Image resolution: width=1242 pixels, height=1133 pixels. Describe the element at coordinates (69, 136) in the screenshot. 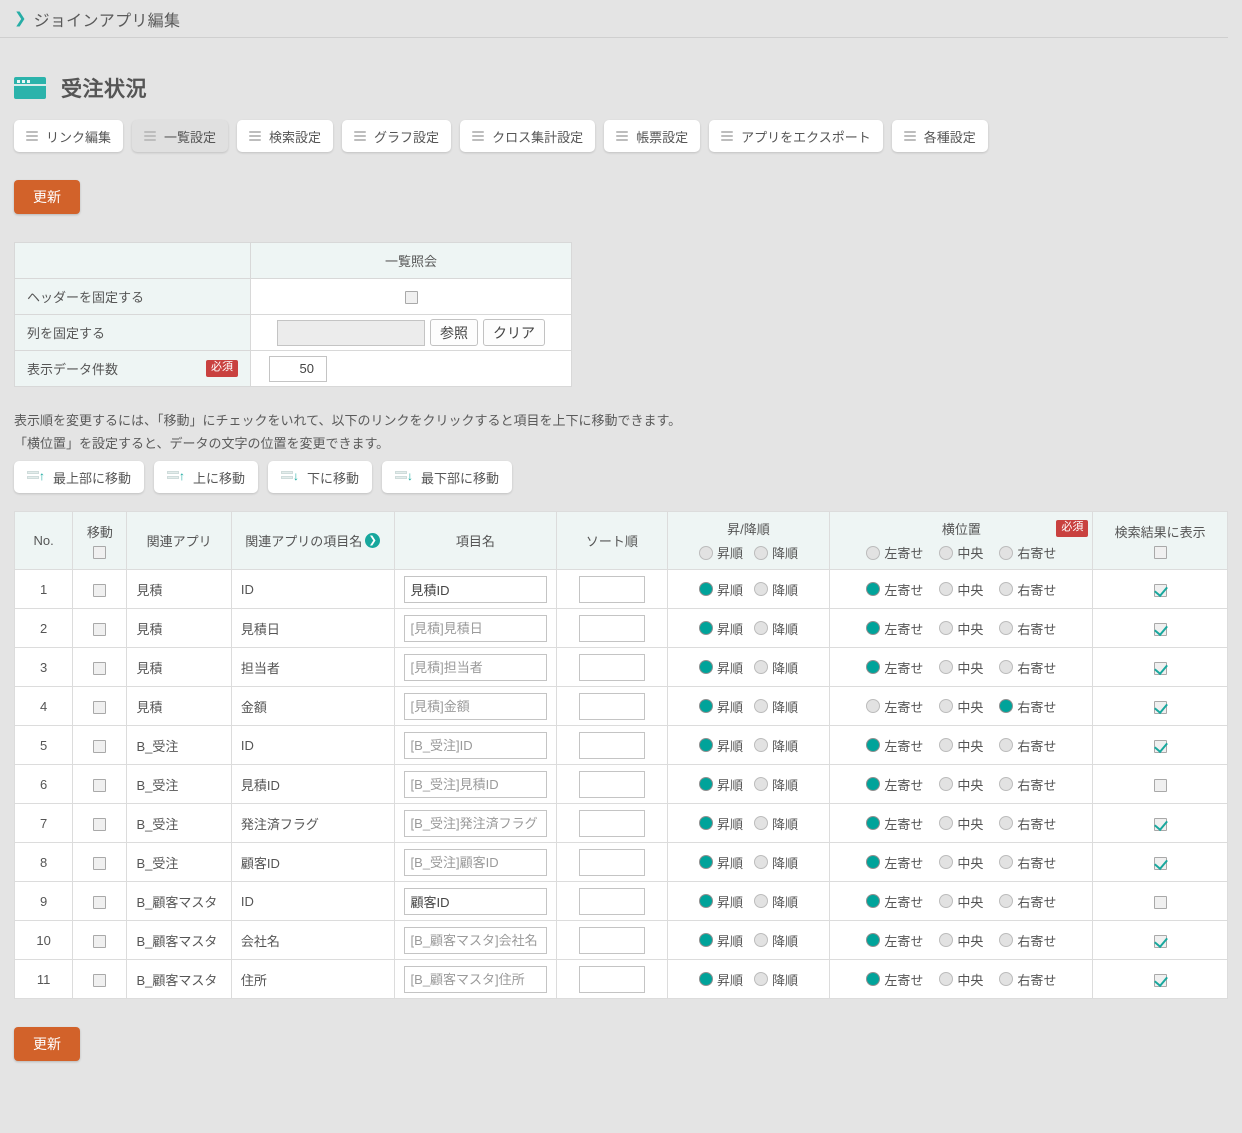

I see `tab-link-edit: リンク編集` at that location.